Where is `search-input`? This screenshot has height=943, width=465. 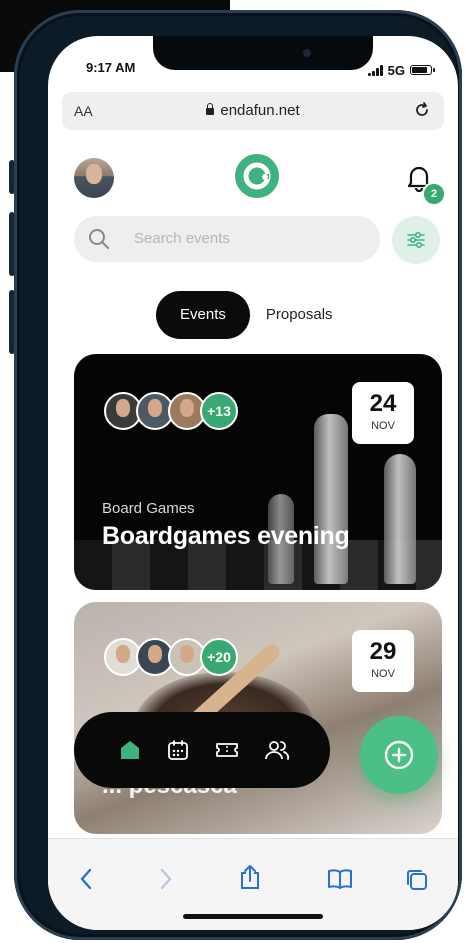 search-input is located at coordinates (249, 238).